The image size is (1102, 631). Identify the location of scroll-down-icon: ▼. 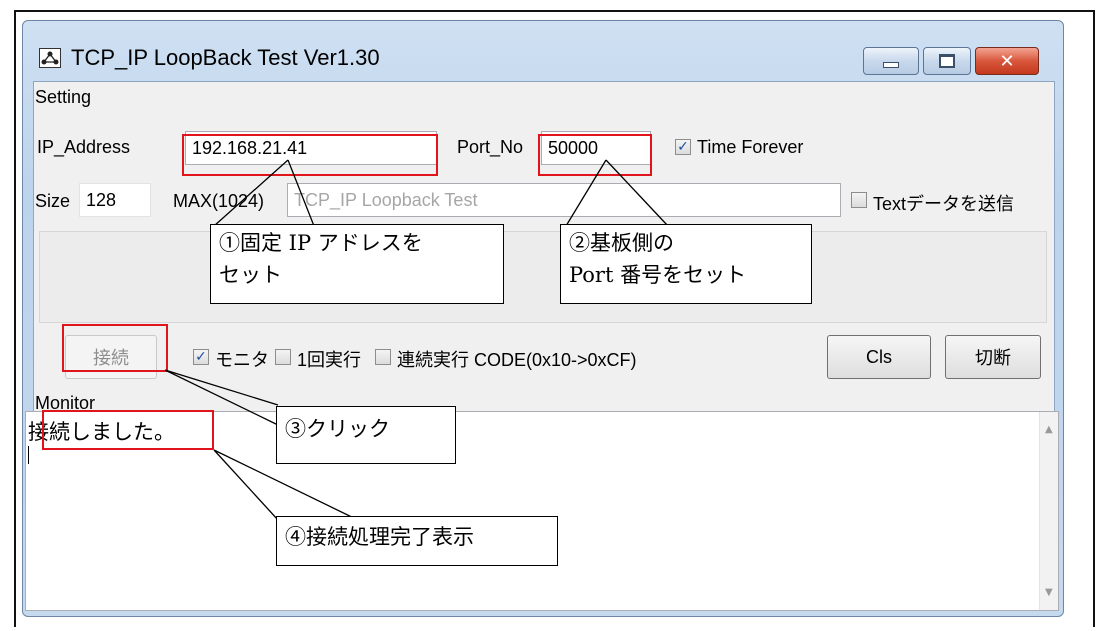
(1049, 592).